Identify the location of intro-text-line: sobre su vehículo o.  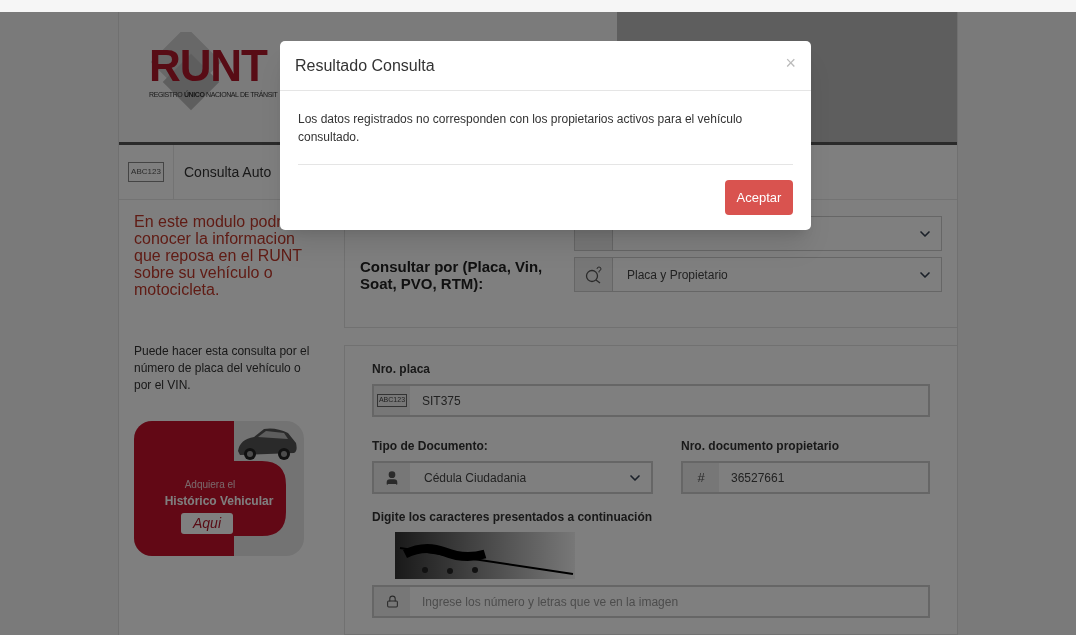
(204, 272).